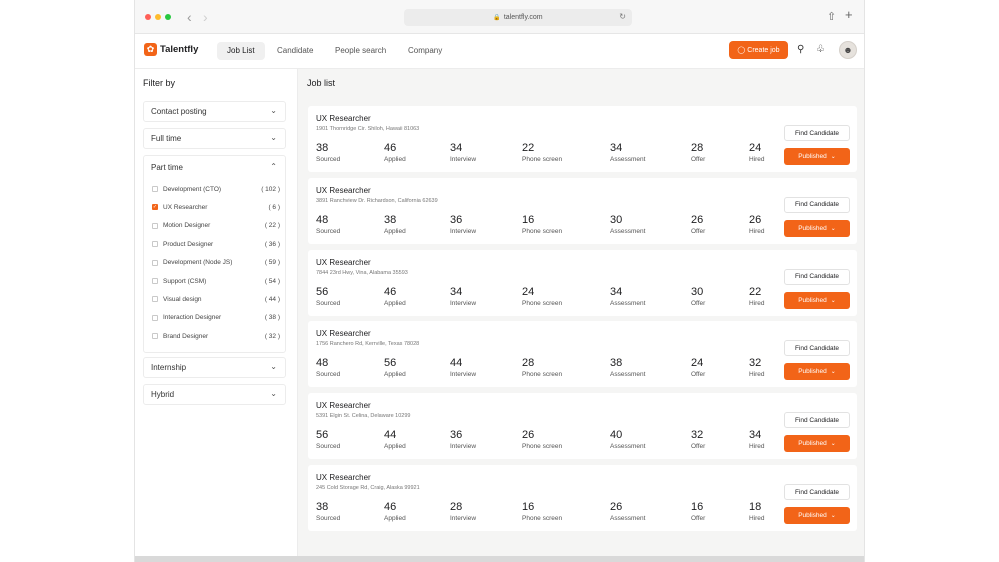 The width and height of the screenshot is (999, 562). Describe the element at coordinates (189, 17) in the screenshot. I see `back-arrow-icon: ‹` at that location.